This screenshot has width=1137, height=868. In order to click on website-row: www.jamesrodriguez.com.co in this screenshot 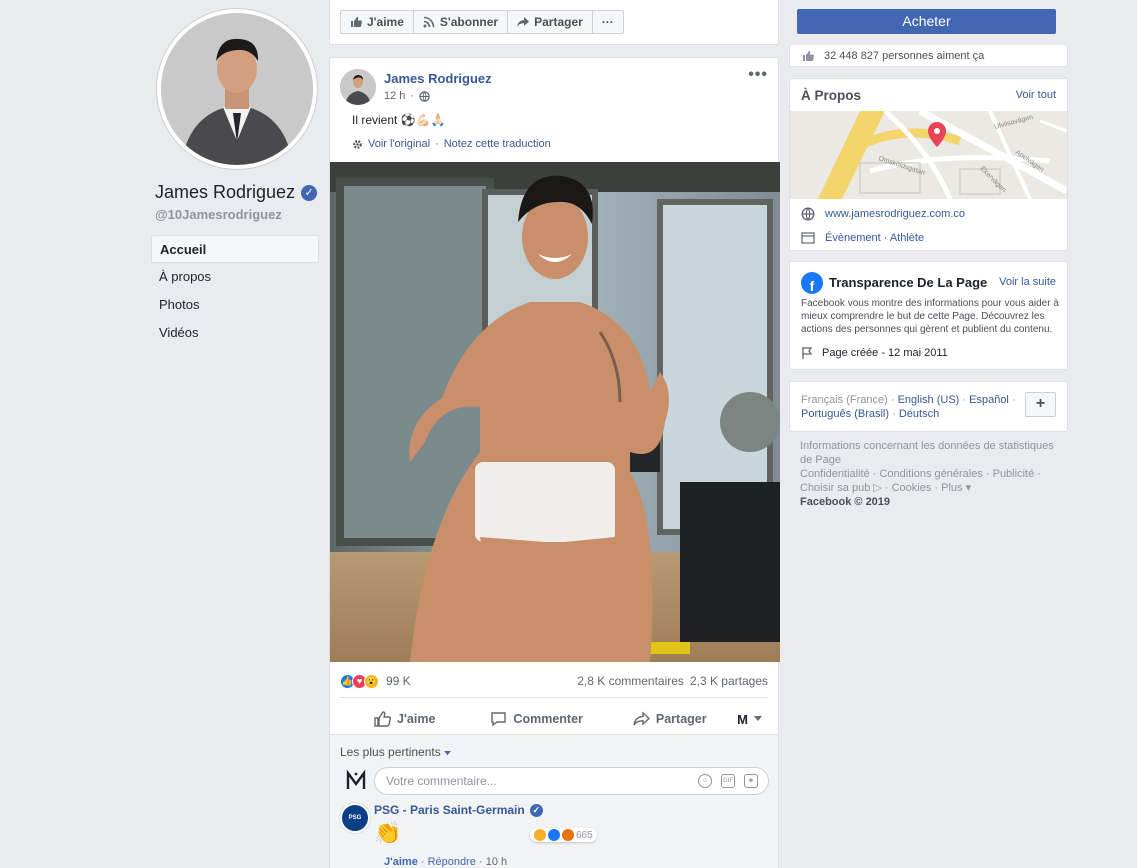, I will do `click(883, 214)`.